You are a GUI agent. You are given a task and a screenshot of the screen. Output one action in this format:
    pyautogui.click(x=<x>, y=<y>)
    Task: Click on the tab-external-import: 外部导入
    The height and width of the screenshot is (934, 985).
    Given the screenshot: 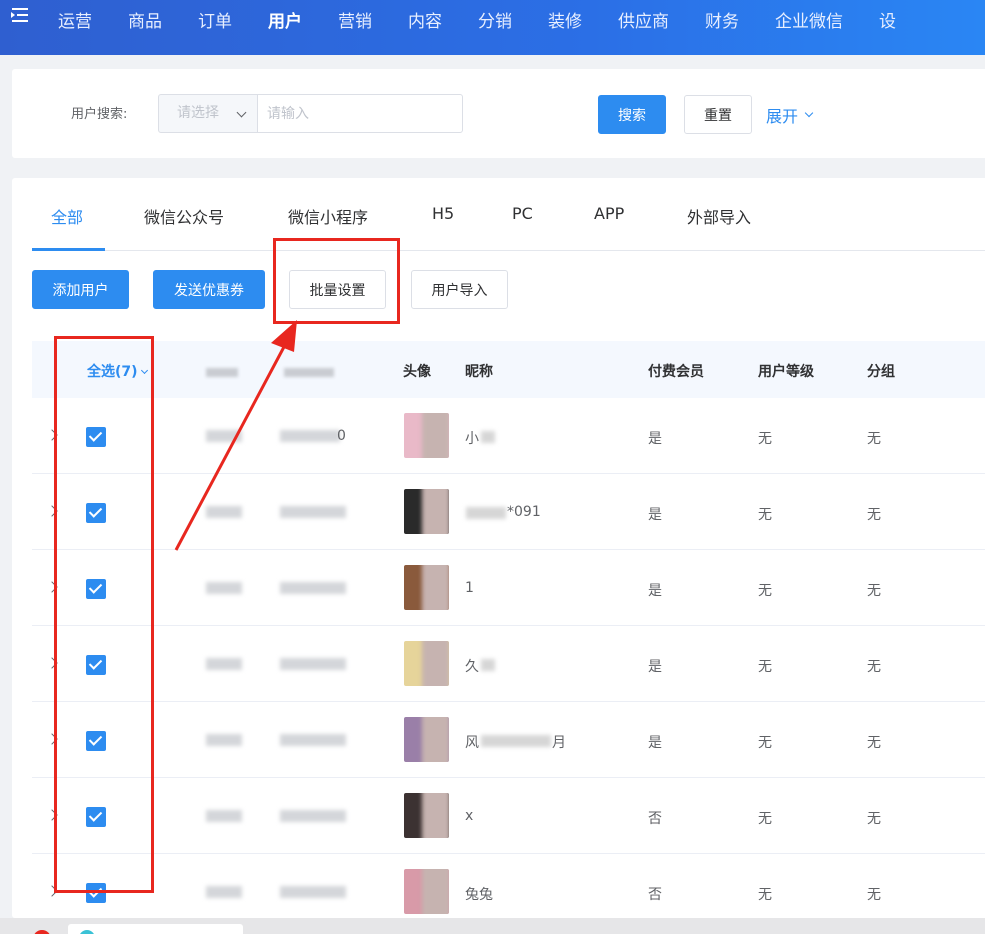 What is the action you would take?
    pyautogui.click(x=719, y=216)
    